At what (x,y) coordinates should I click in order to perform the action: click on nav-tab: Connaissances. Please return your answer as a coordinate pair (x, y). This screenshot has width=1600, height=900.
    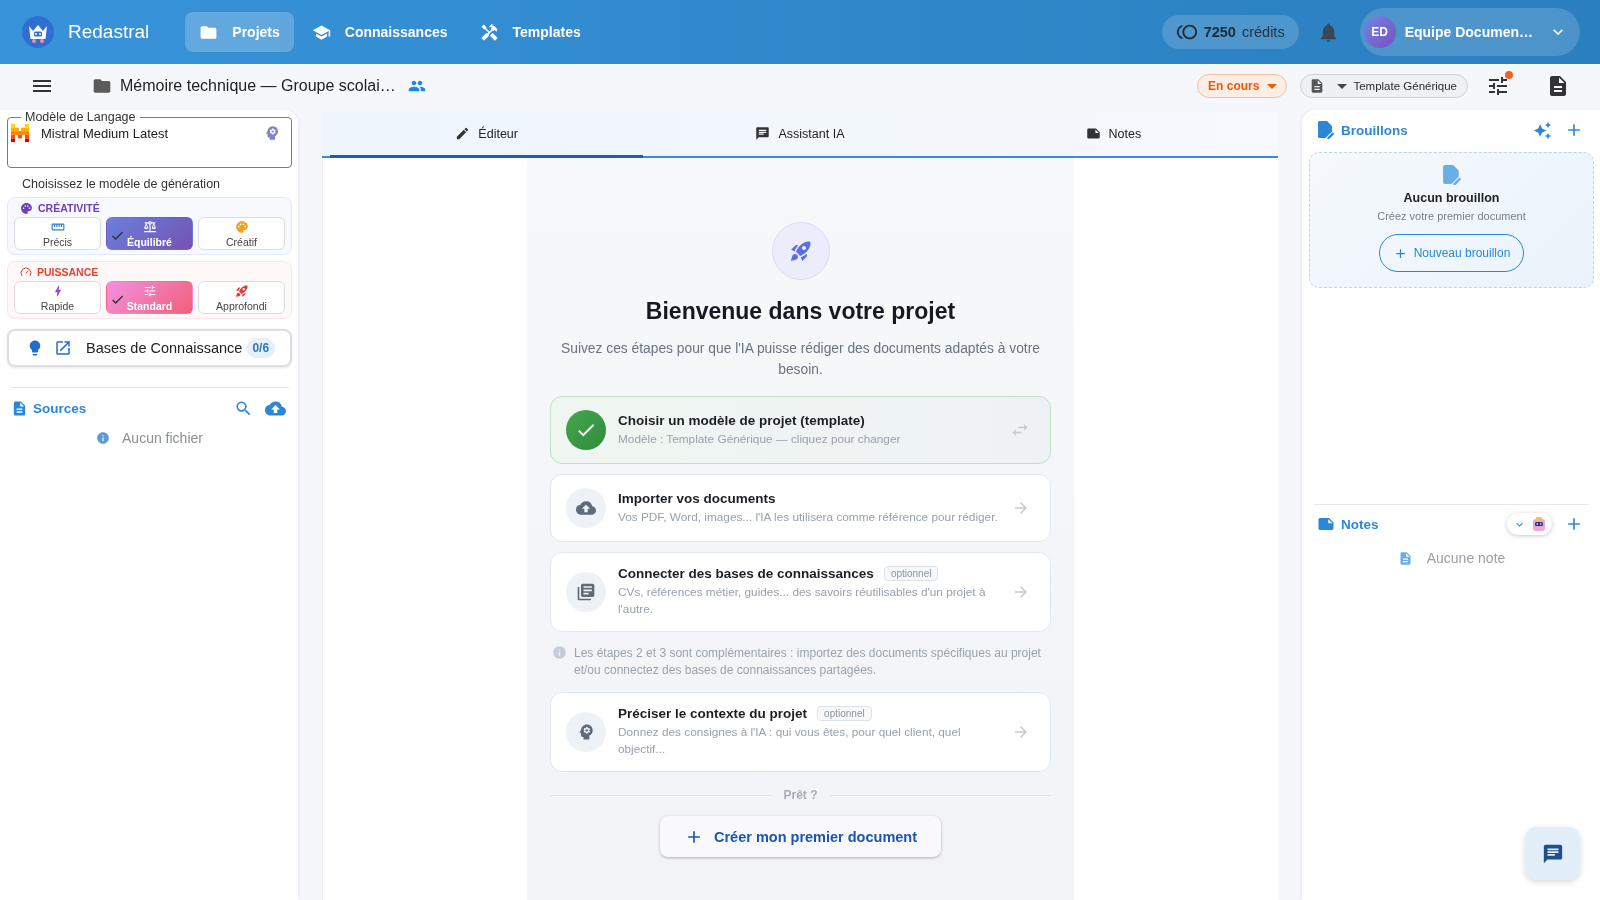
    Looking at the image, I should click on (379, 32).